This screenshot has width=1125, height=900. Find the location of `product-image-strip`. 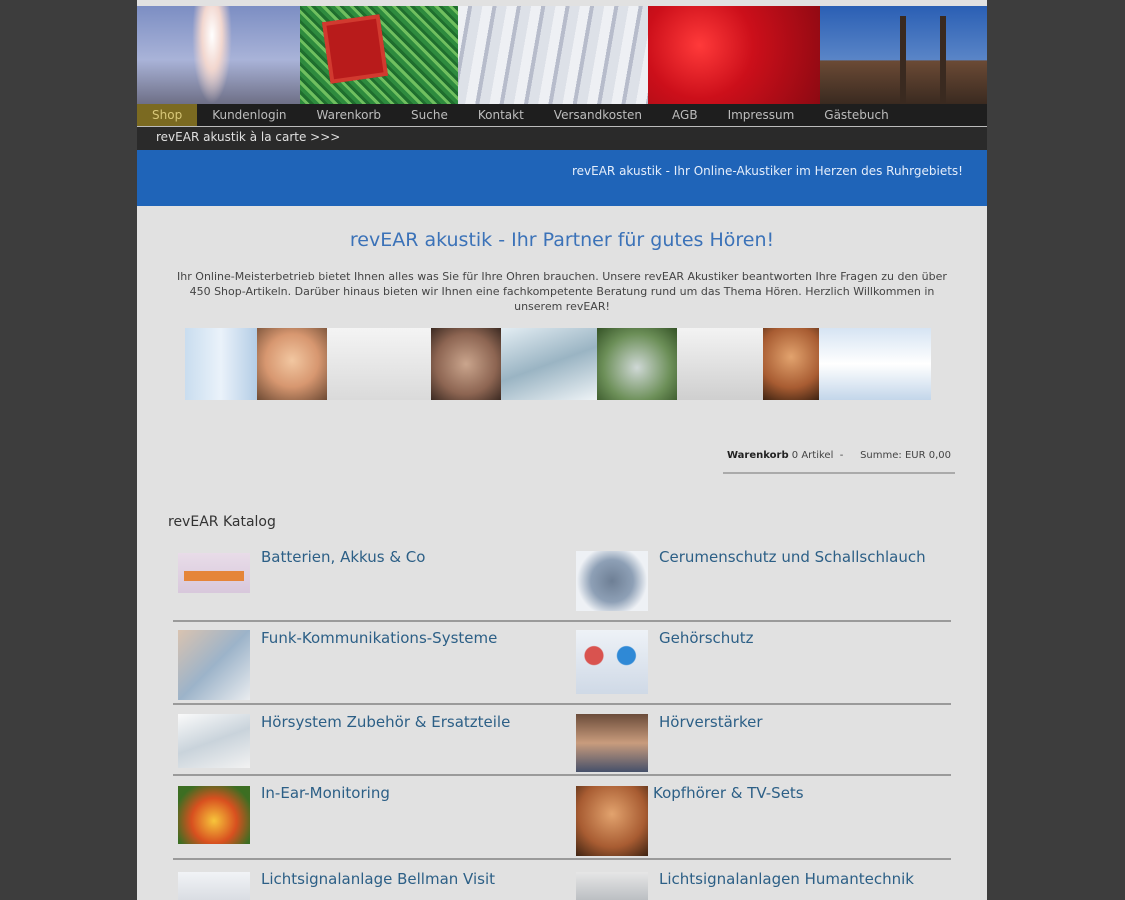

product-image-strip is located at coordinates (558, 364).